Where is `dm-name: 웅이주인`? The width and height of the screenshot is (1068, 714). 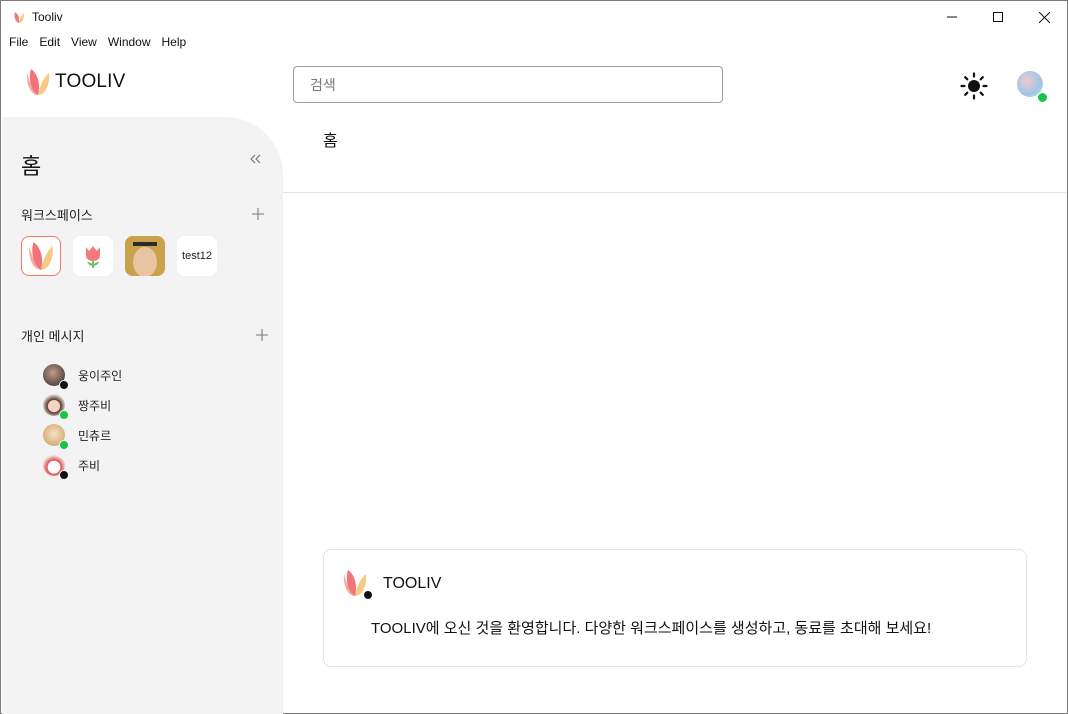 dm-name: 웅이주인 is located at coordinates (100, 375).